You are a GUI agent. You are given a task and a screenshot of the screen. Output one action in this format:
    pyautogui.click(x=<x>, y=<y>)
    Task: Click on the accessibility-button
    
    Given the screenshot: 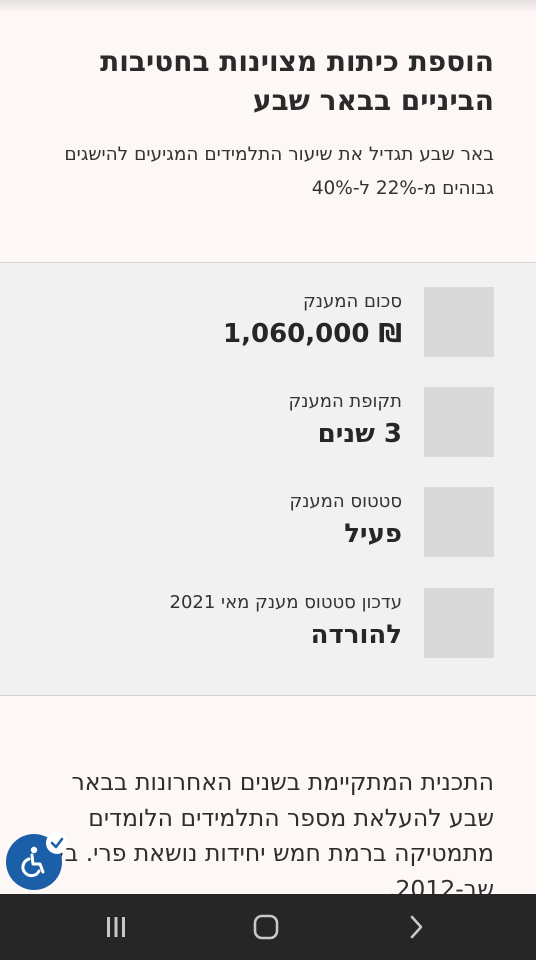 What is the action you would take?
    pyautogui.click(x=37, y=861)
    